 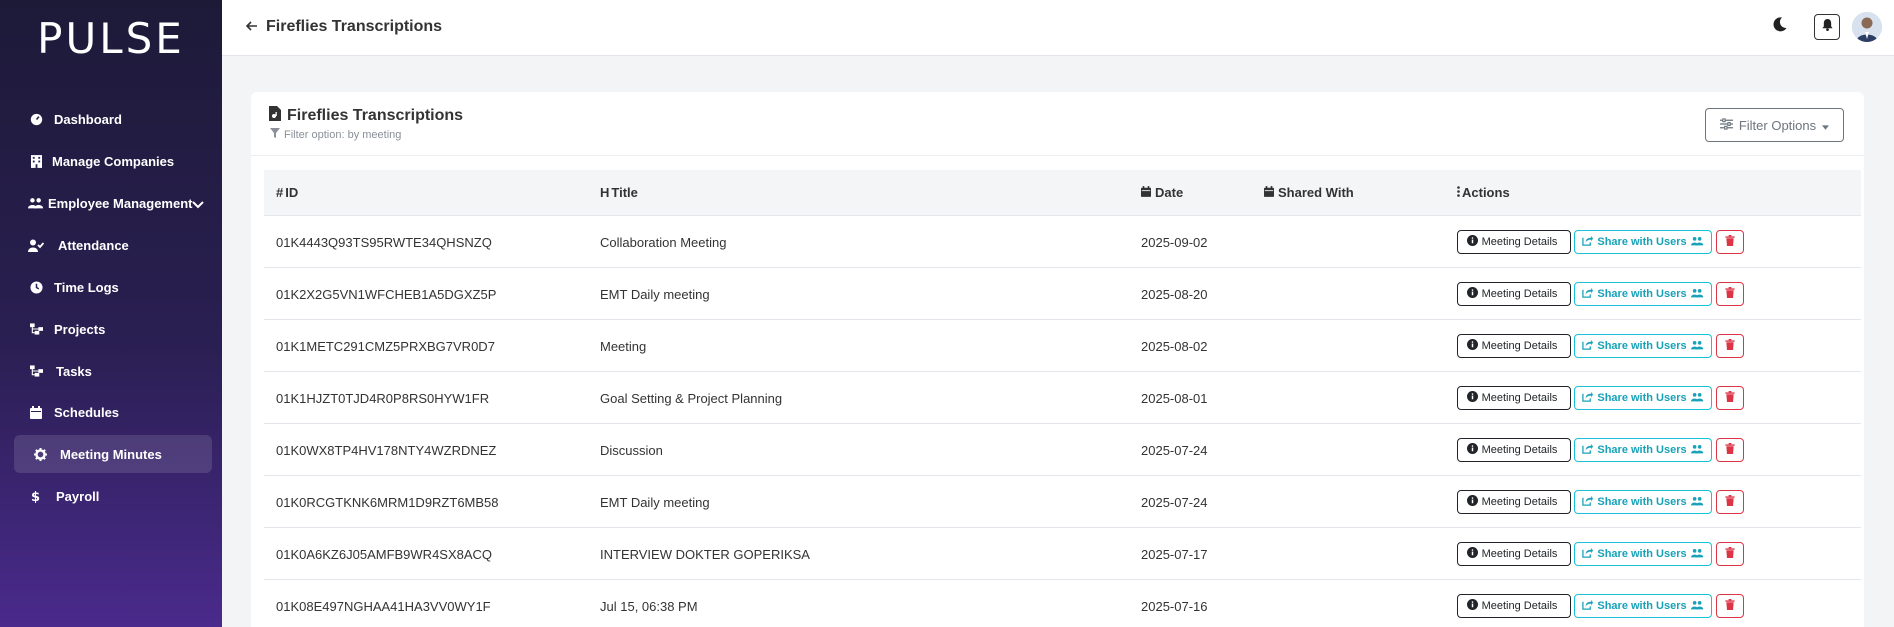 I want to click on moon-icon, so click(x=1780, y=27).